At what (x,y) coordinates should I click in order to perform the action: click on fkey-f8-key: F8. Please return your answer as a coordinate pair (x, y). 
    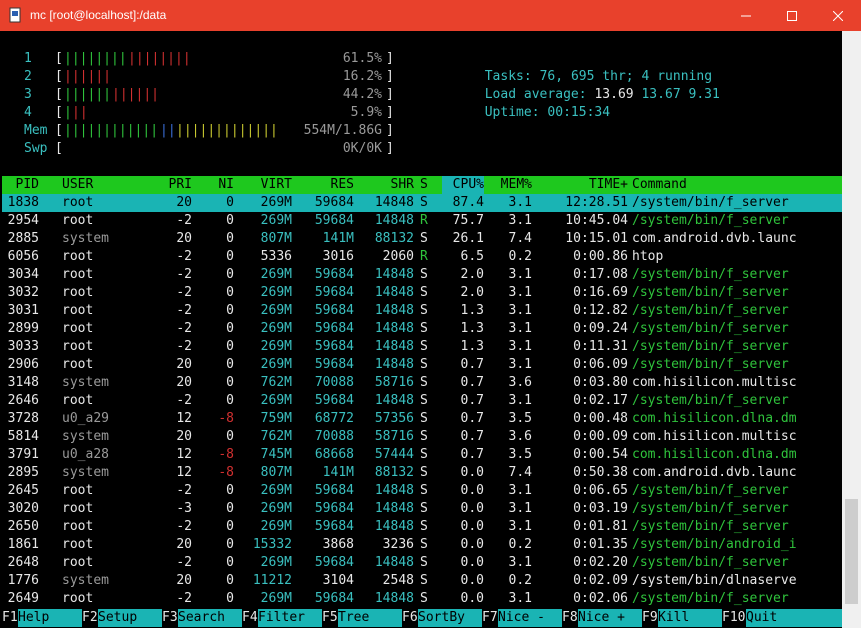
    Looking at the image, I should click on (570, 617).